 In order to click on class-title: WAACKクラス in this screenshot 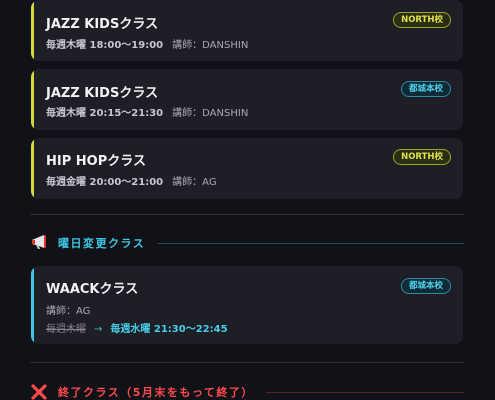, I will do `click(92, 289)`.